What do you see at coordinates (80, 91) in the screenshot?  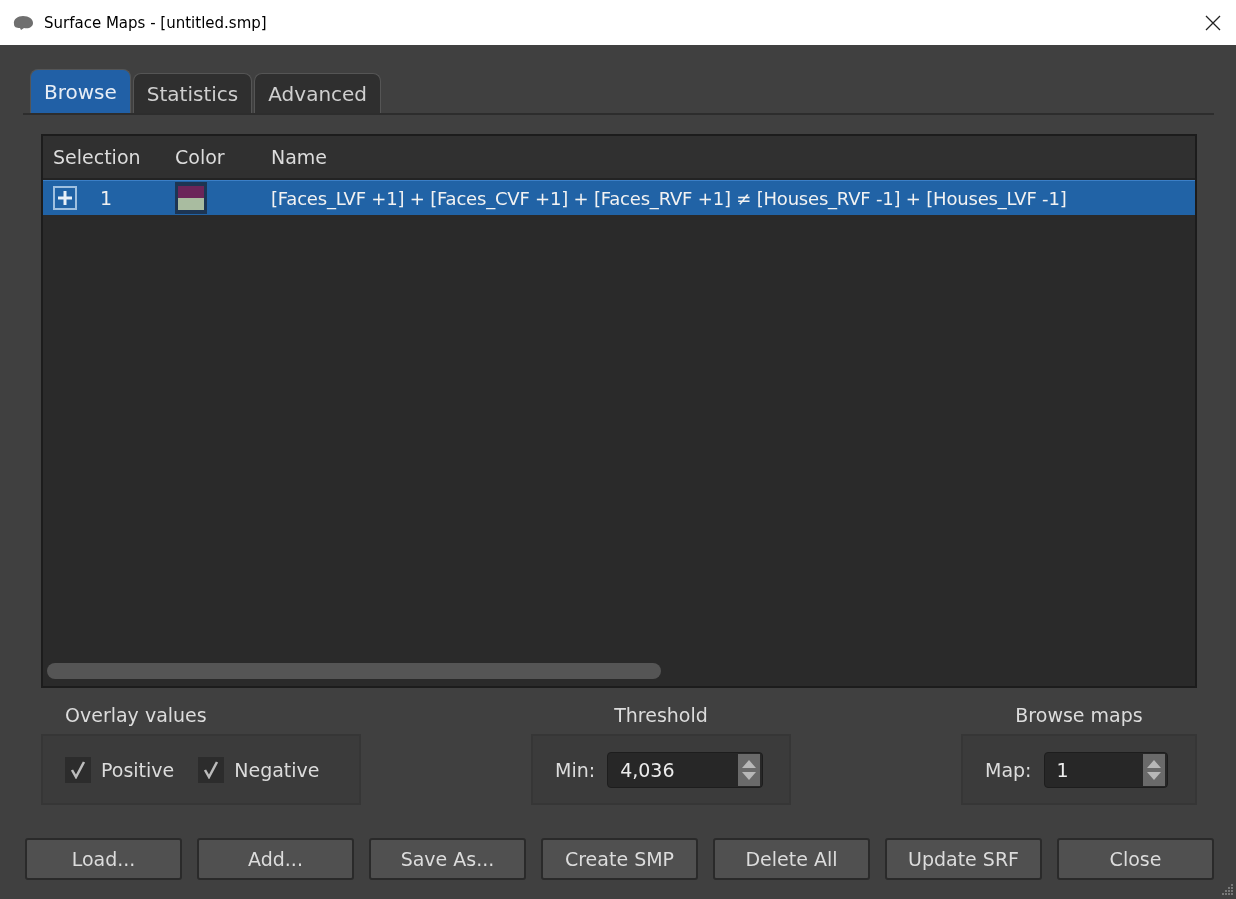 I see `tab: Browse` at bounding box center [80, 91].